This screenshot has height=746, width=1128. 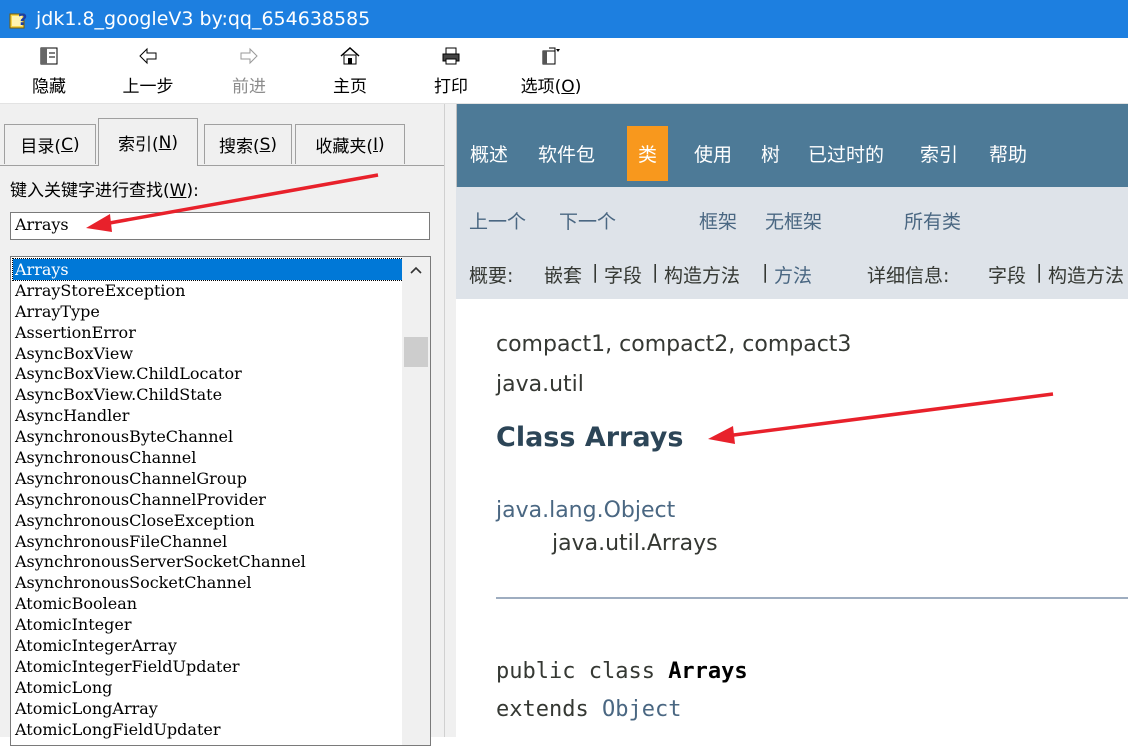 I want to click on tab-contents: 目录(C), so click(x=50, y=144).